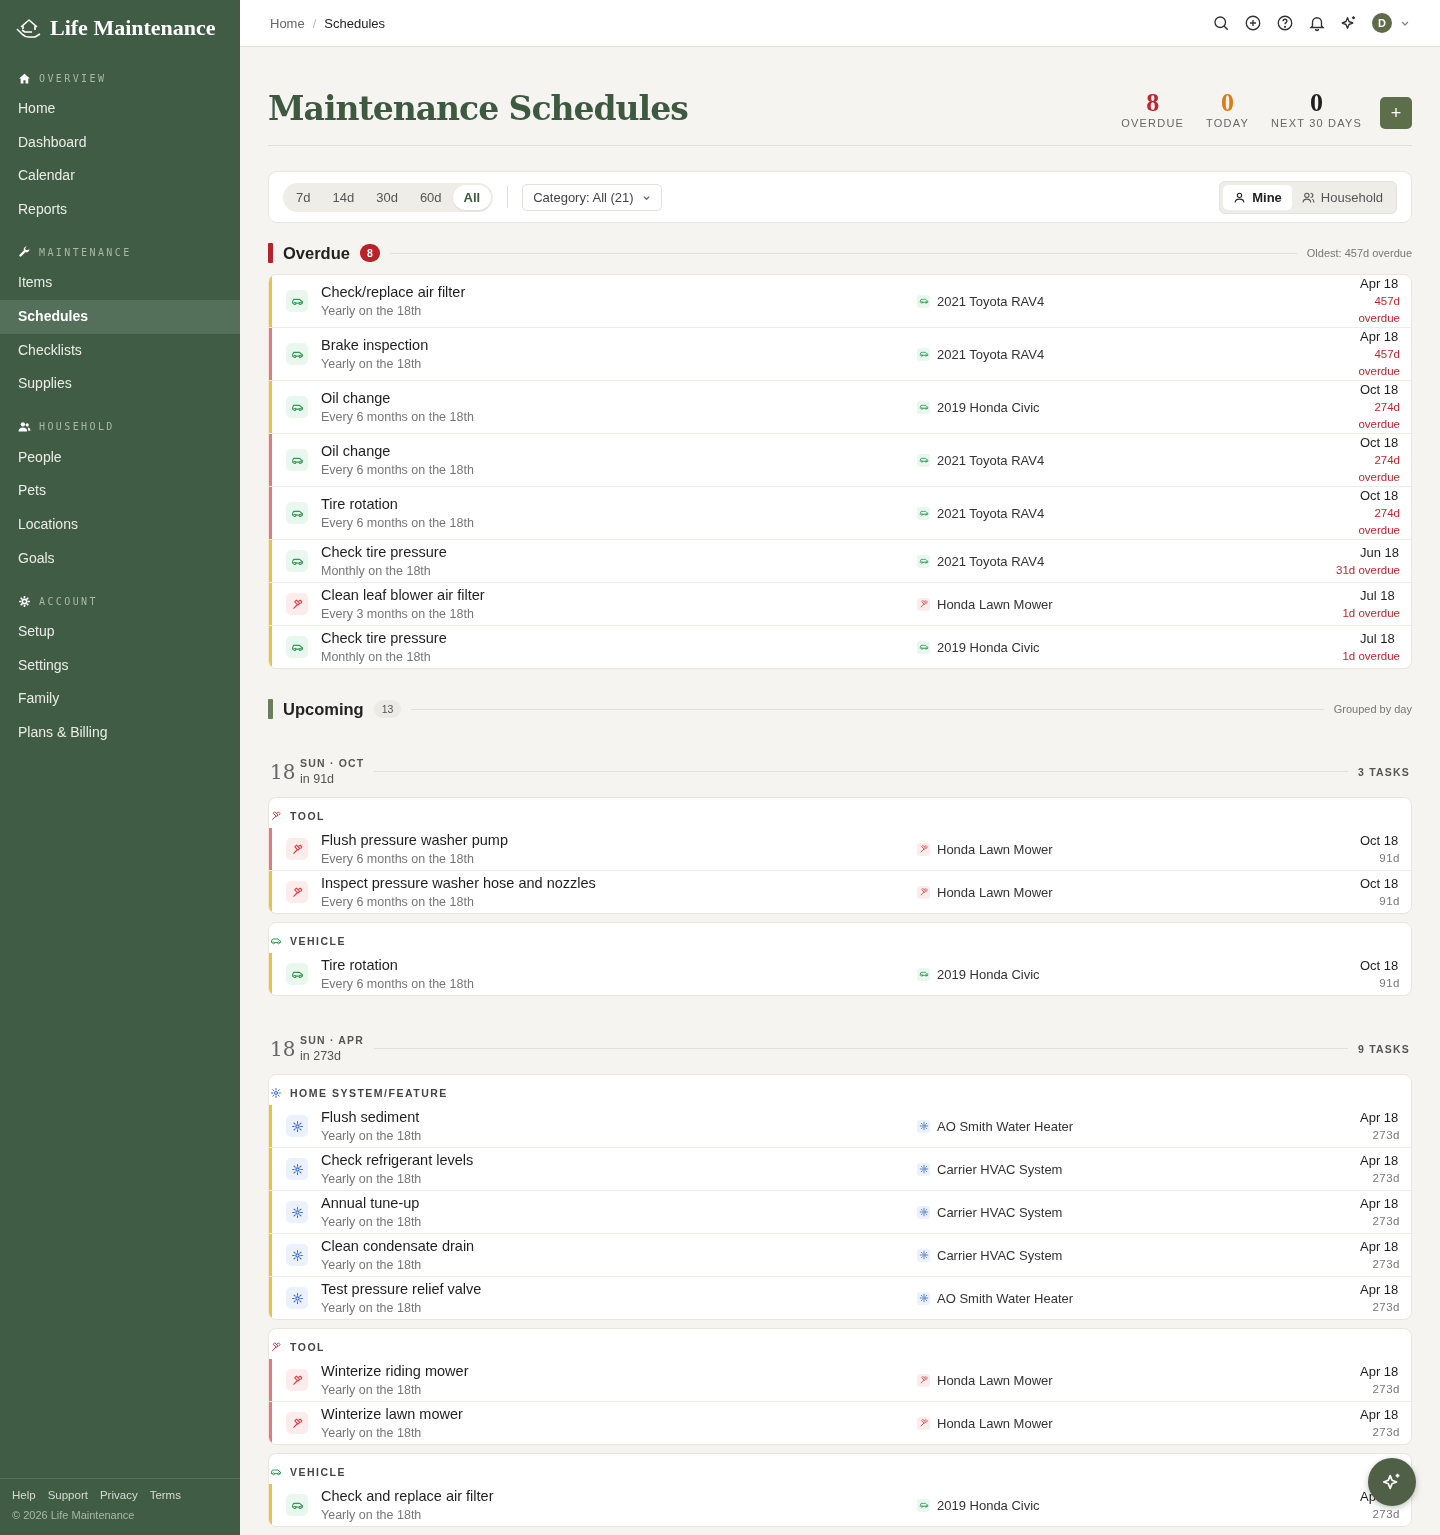  What do you see at coordinates (1257, 197) in the screenshot?
I see `scope-tab: Mine` at bounding box center [1257, 197].